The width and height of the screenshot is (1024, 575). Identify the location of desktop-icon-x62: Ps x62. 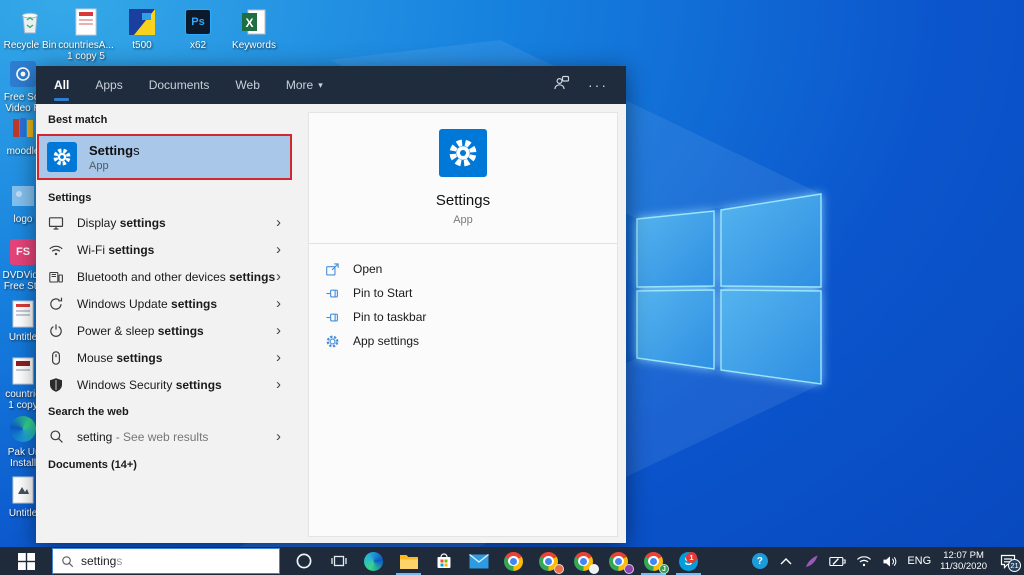
(198, 34).